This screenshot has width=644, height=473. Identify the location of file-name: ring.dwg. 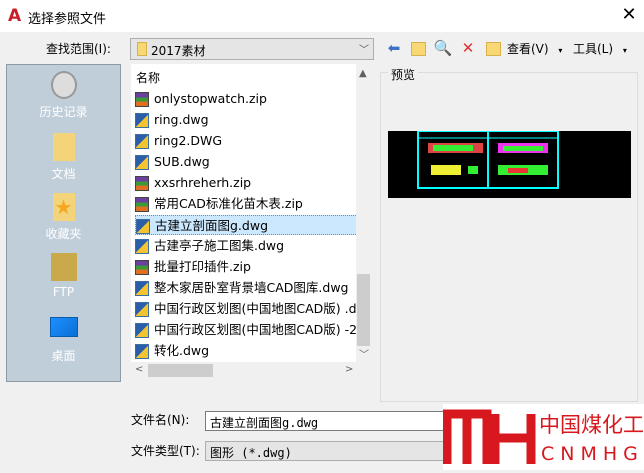
(181, 119).